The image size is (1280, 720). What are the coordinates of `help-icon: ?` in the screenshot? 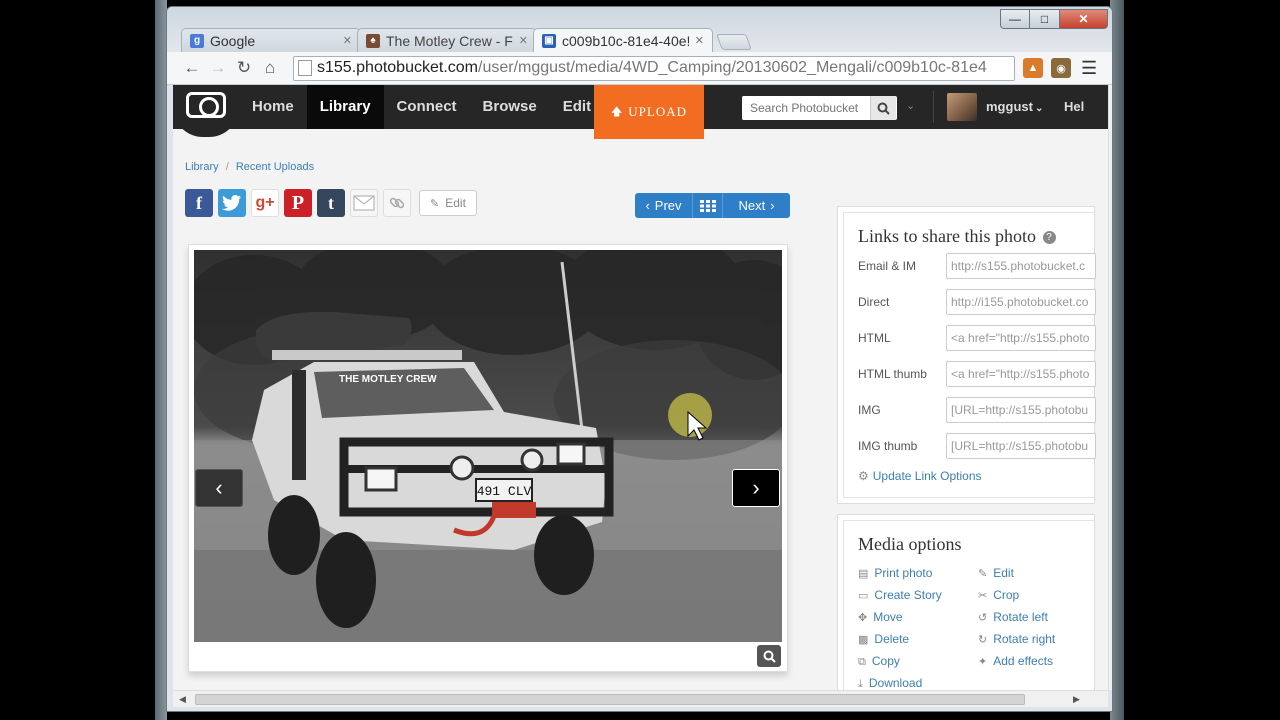 It's located at (1049, 237).